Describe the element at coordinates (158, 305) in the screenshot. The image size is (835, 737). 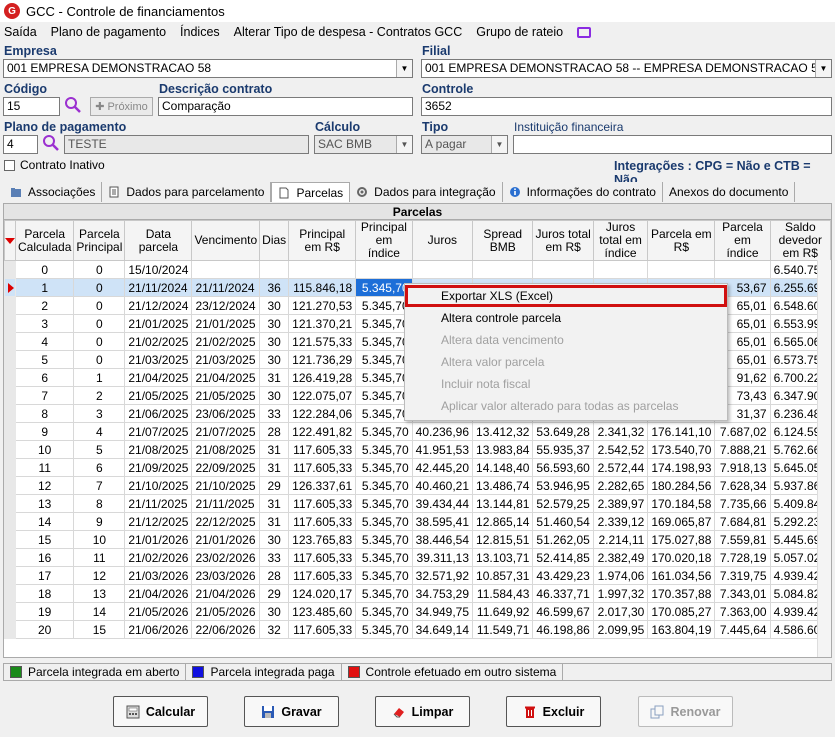
I see `table-cell: 21/12/2024` at that location.